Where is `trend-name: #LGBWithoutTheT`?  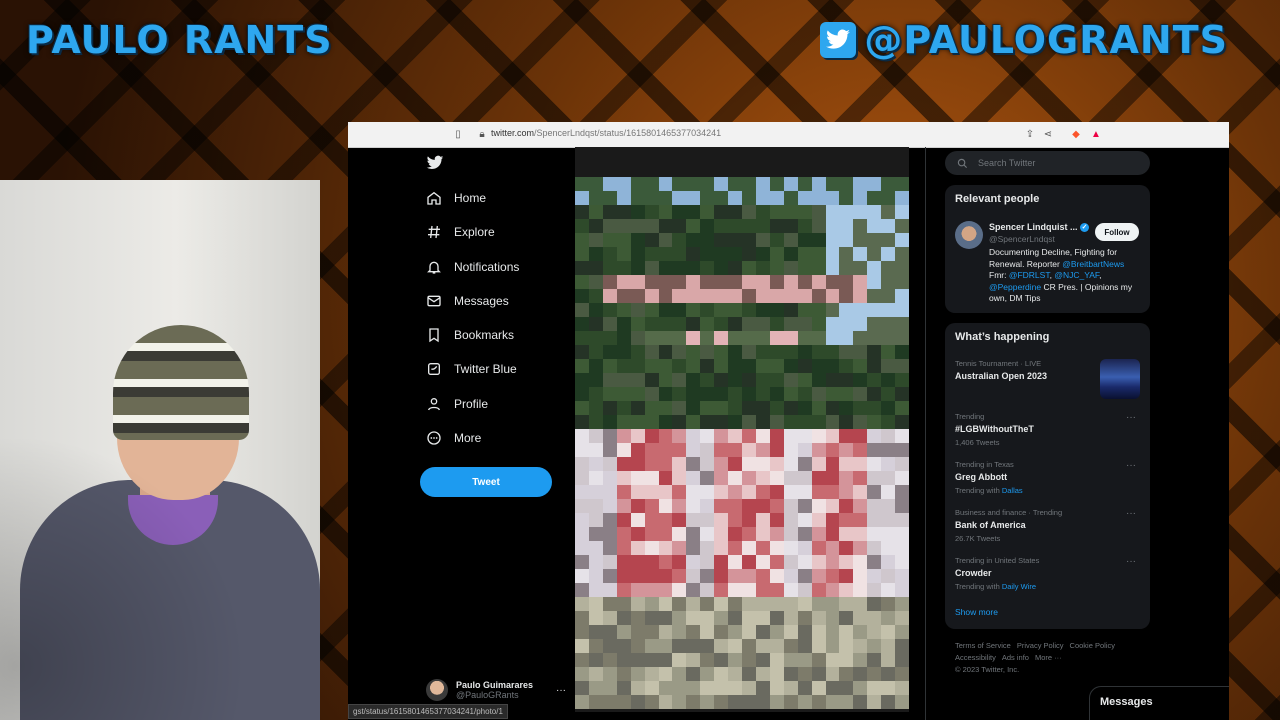 trend-name: #LGBWithoutTheT is located at coordinates (994, 429).